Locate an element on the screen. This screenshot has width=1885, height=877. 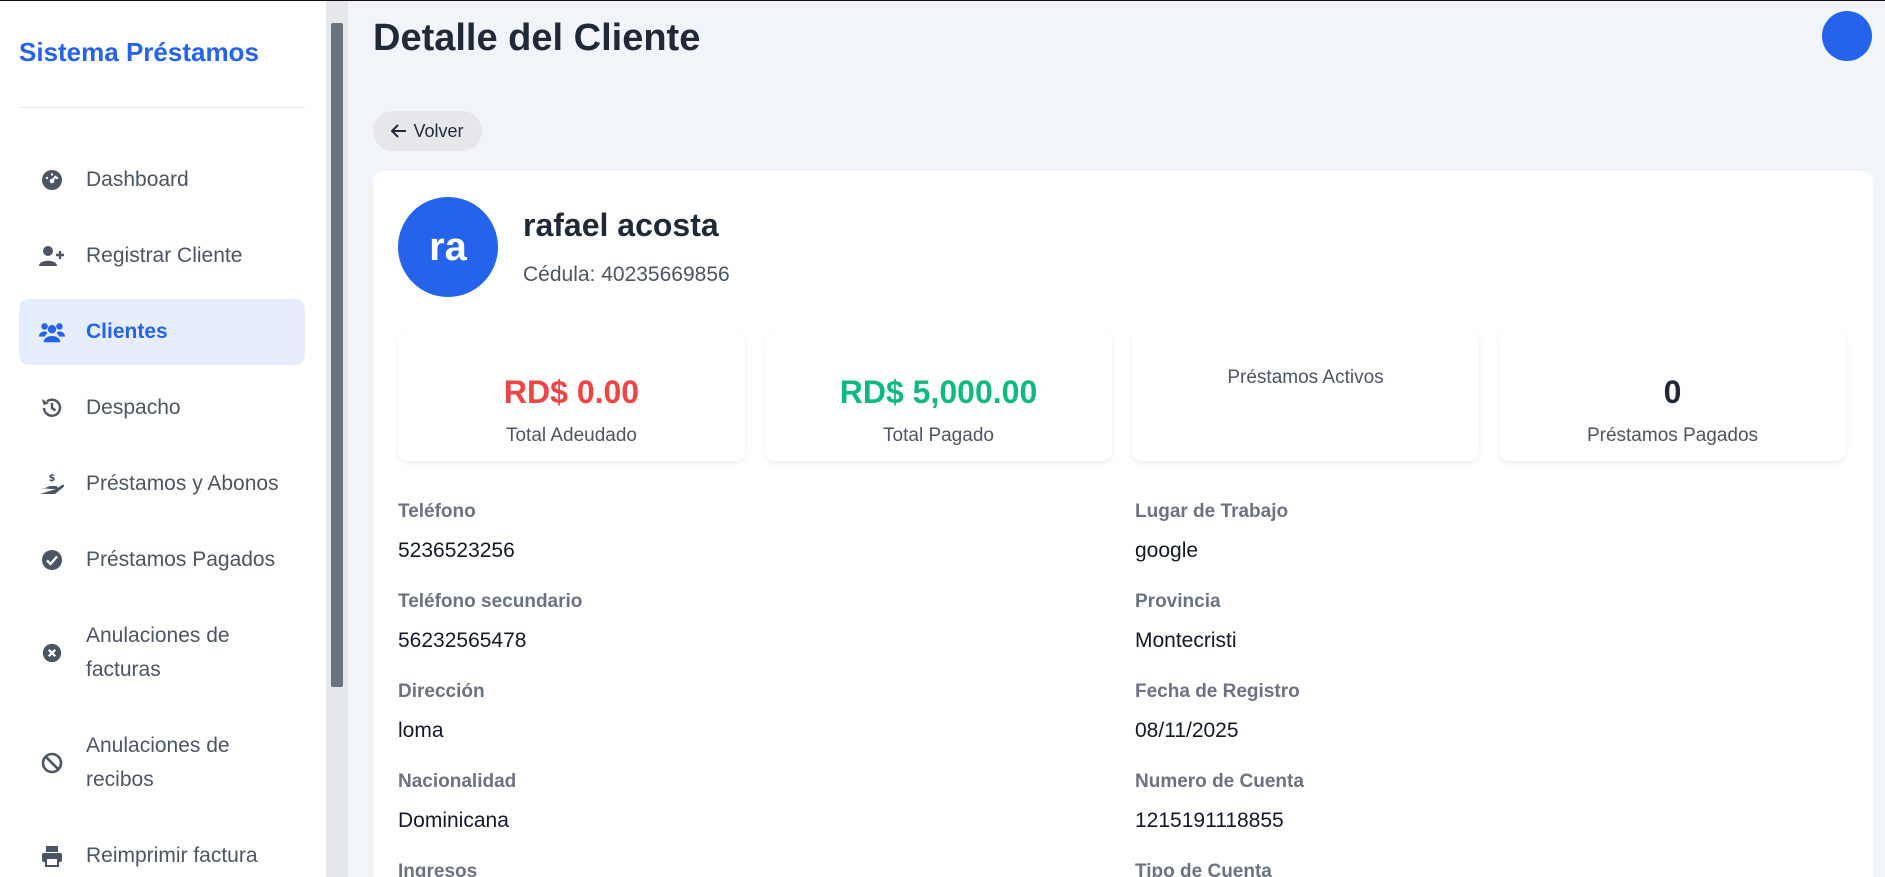
stat-label: Préstamos Pagados is located at coordinates (1672, 435).